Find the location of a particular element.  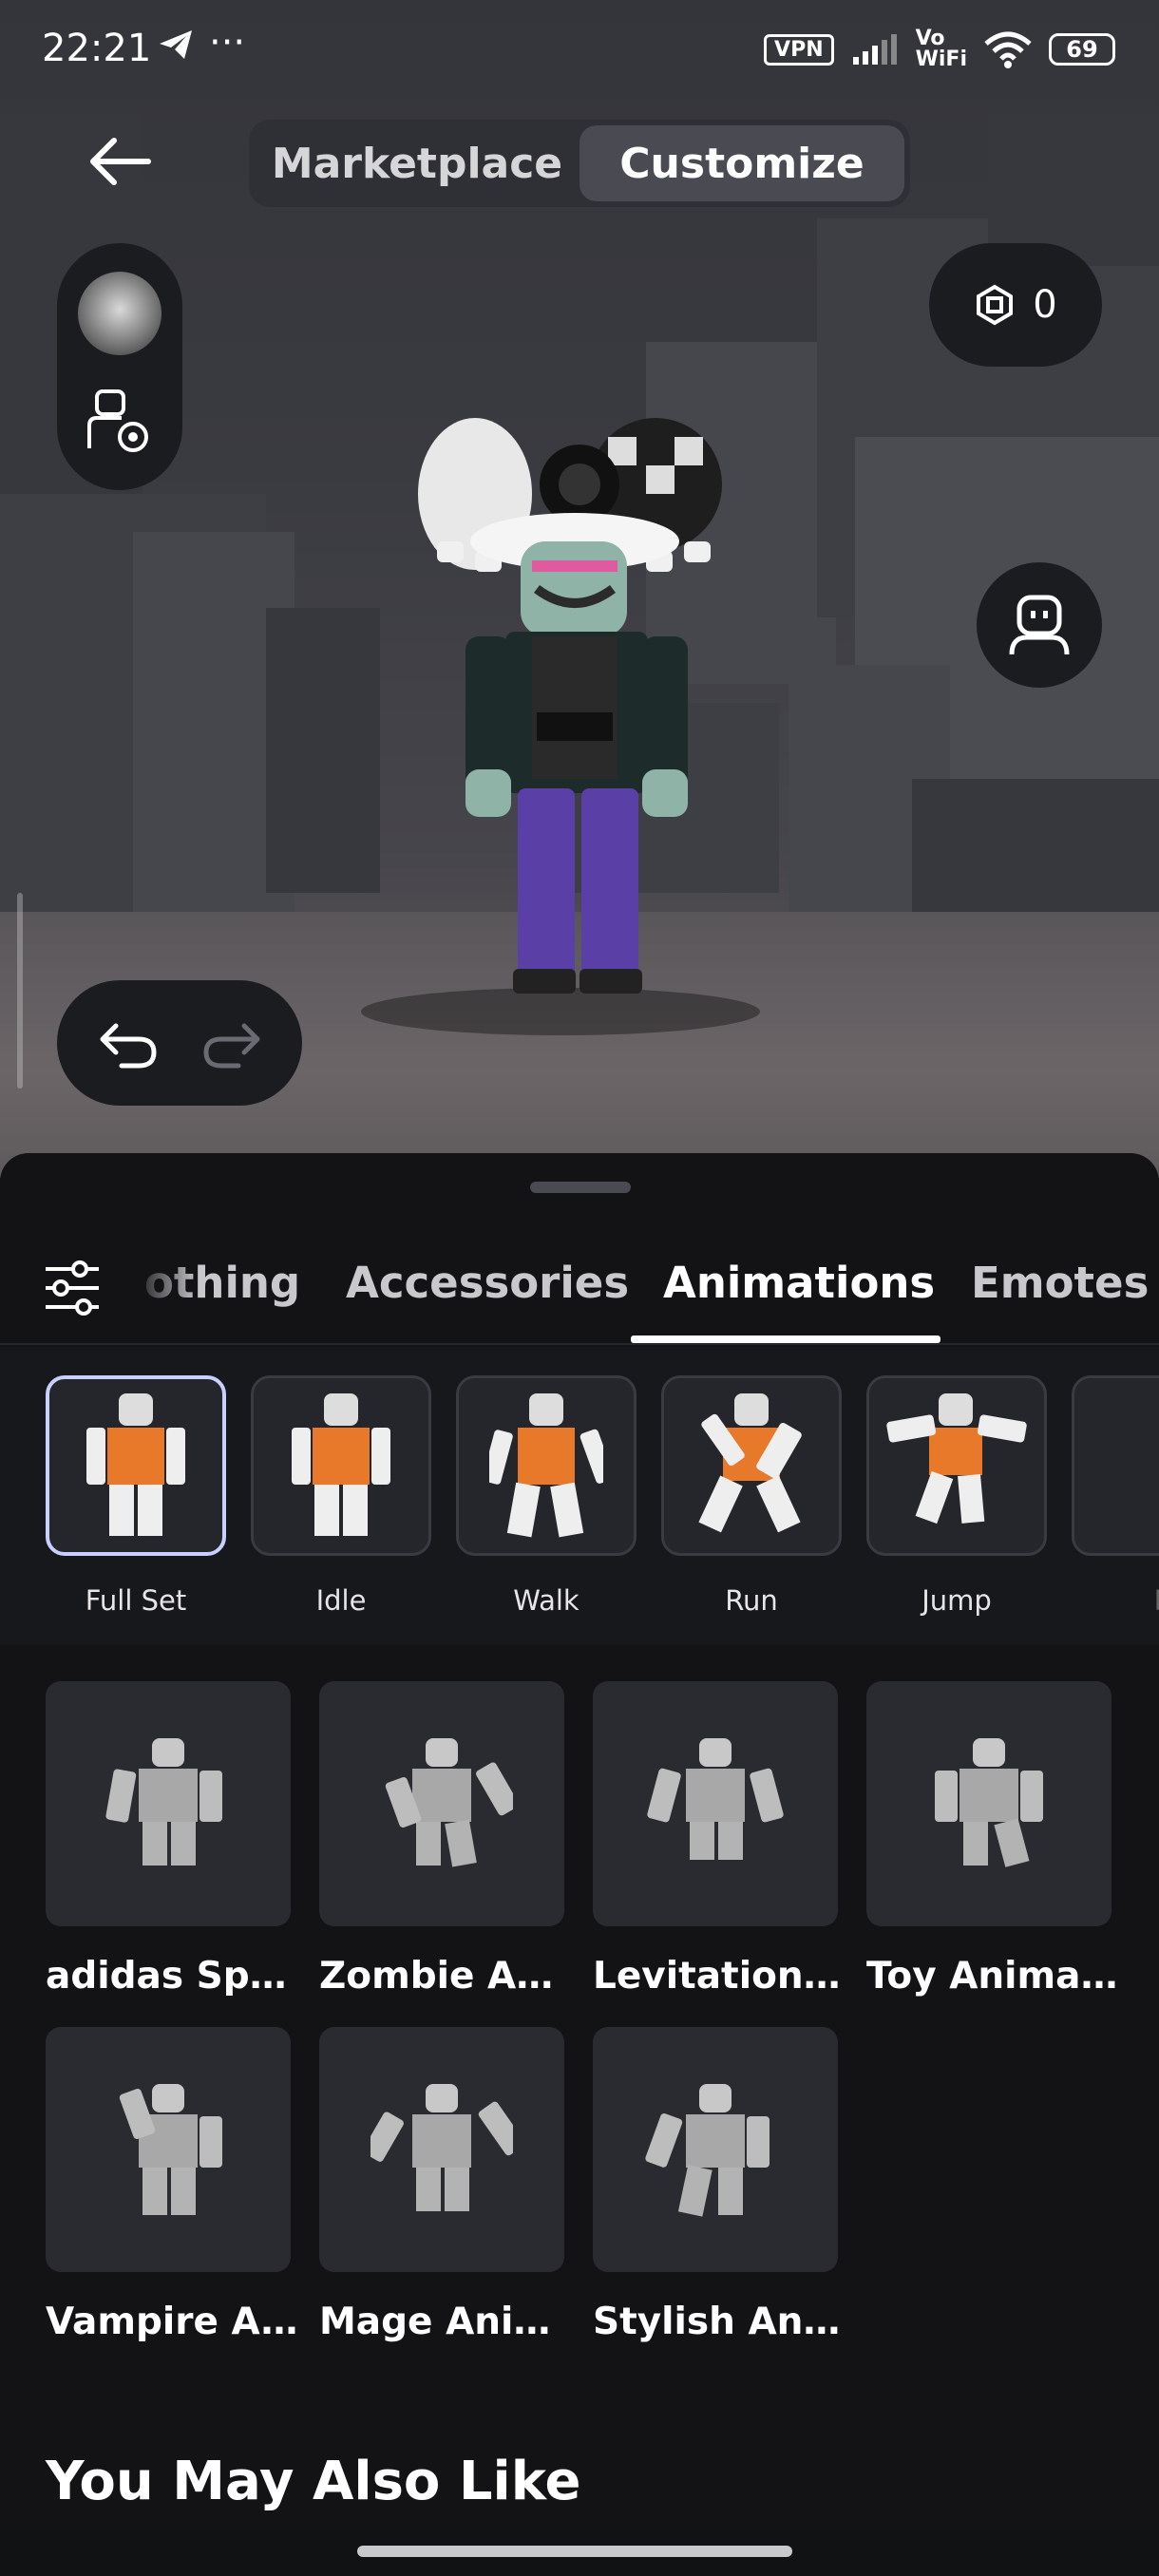

avatar-tools-pill is located at coordinates (119, 366).